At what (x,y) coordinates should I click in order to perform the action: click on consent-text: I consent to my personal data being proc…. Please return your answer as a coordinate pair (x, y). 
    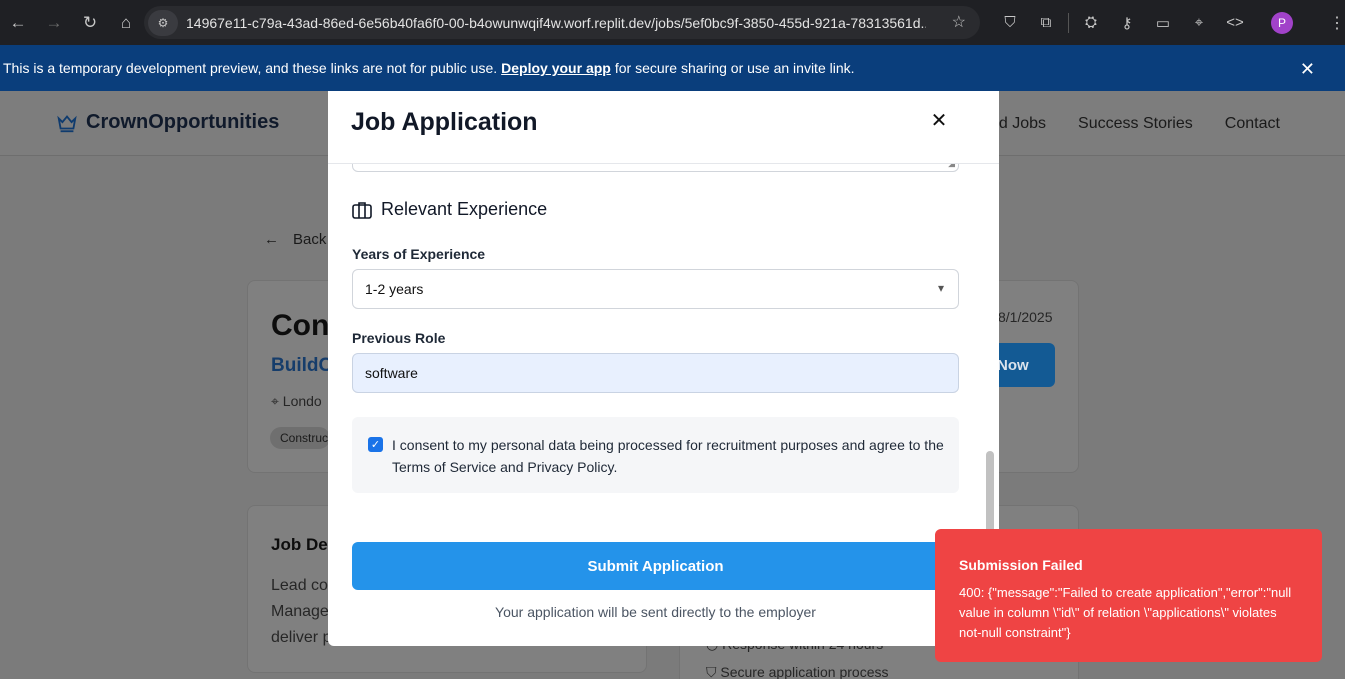
    Looking at the image, I should click on (668, 456).